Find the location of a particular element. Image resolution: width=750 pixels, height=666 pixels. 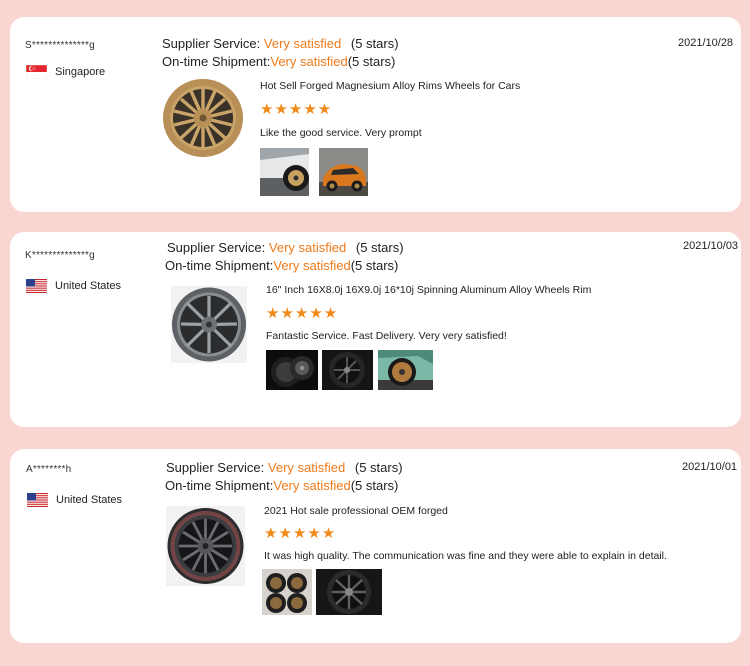

review-date: 2021/10/03 is located at coordinates (711, 246).